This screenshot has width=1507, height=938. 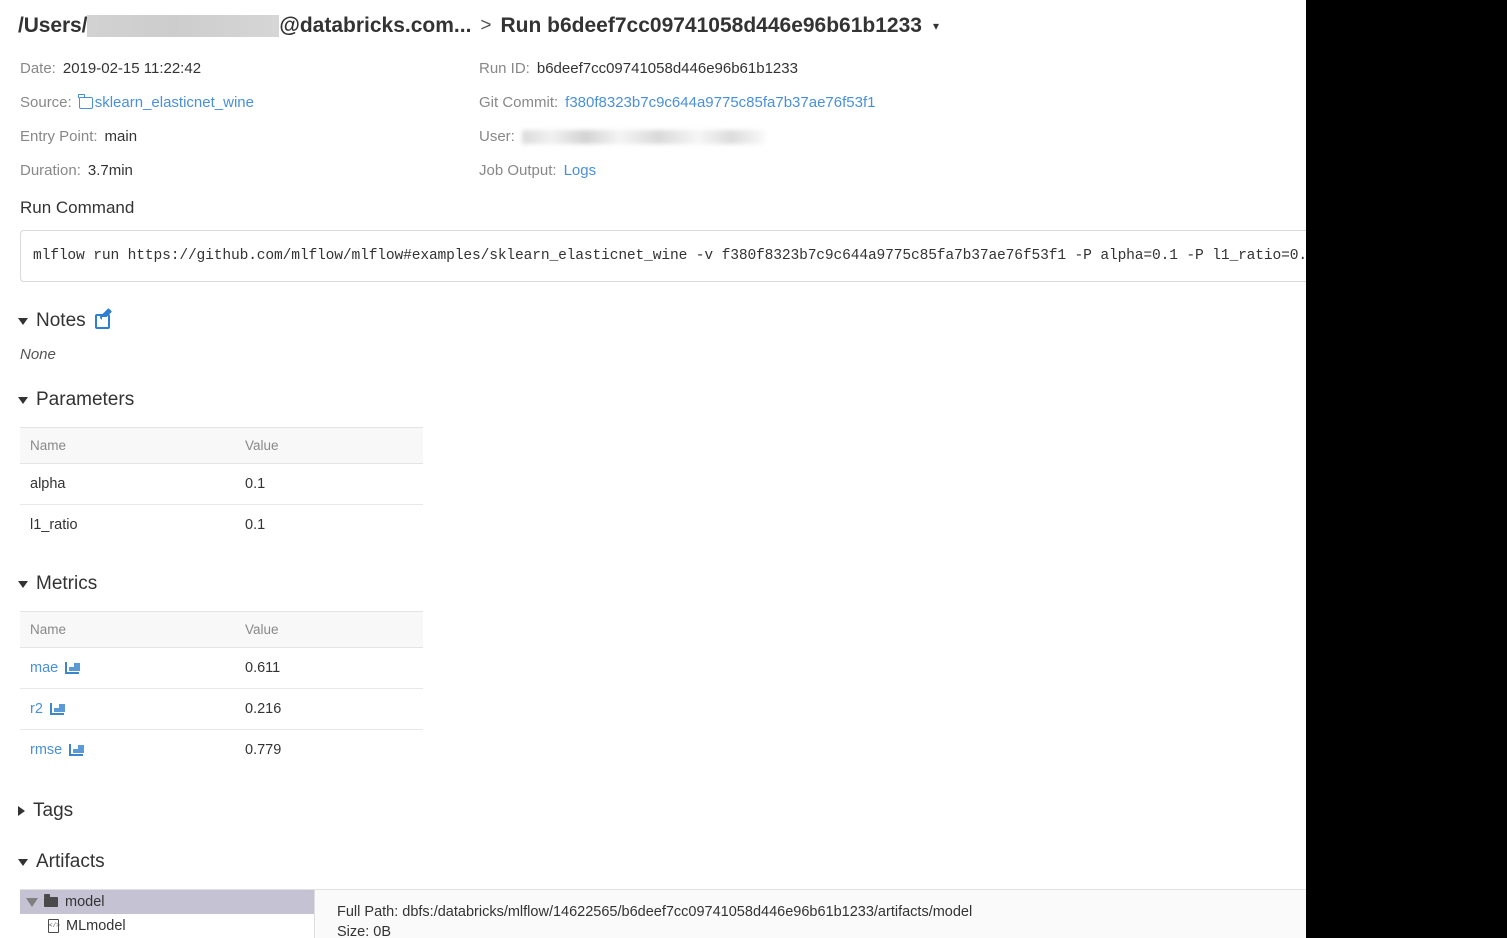 What do you see at coordinates (36, 709) in the screenshot?
I see `metric-label: r2` at bounding box center [36, 709].